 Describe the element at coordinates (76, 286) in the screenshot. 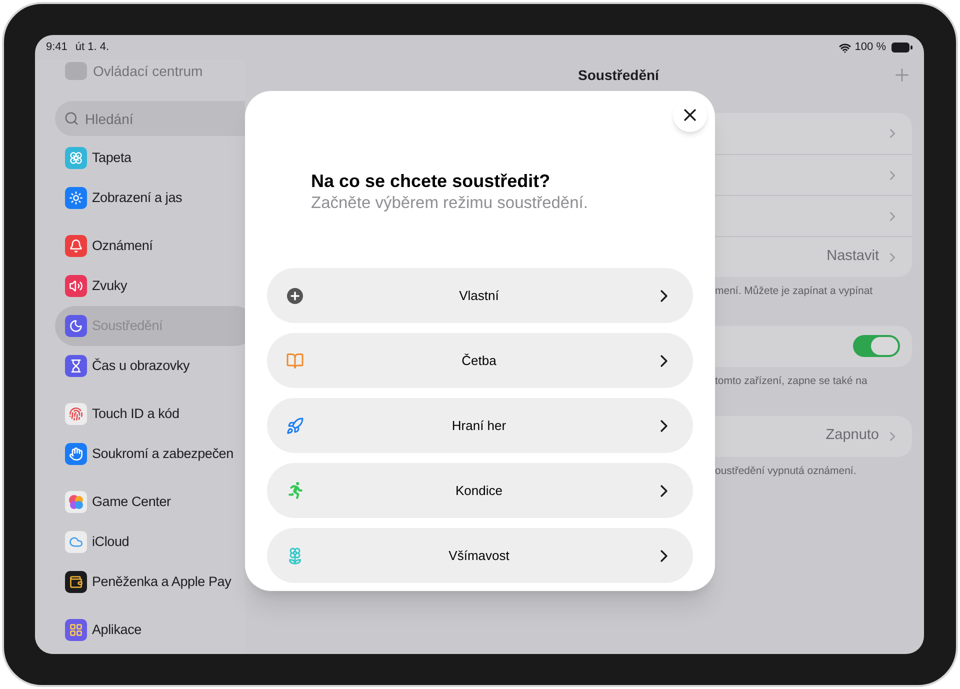

I see `speaker-icon` at that location.